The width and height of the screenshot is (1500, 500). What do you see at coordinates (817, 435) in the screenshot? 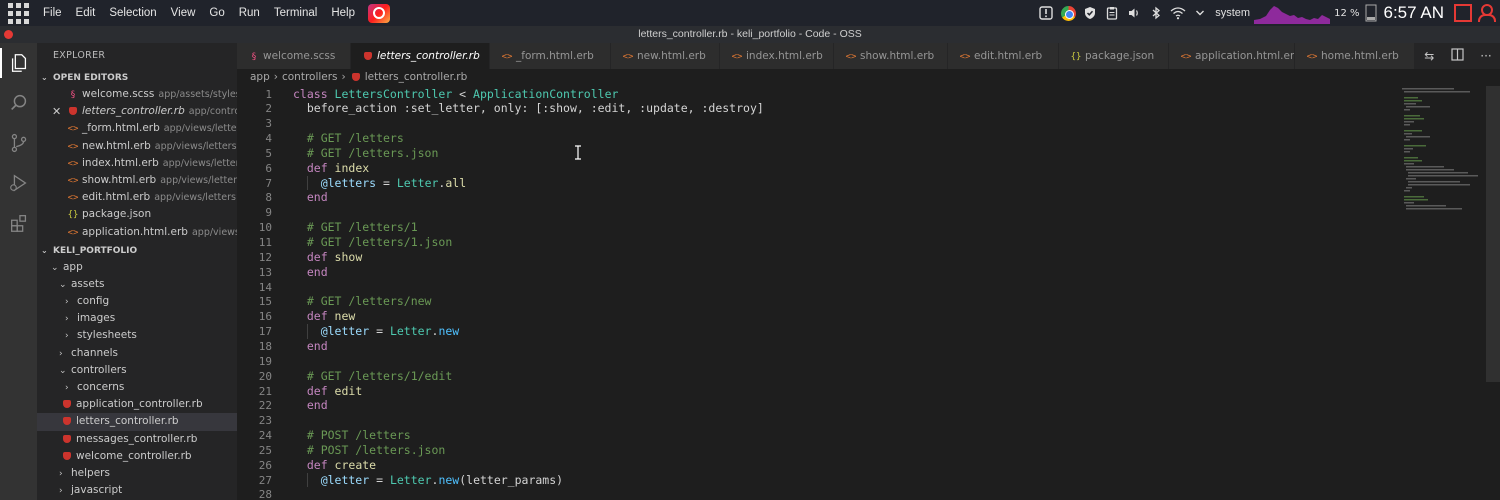
I see `code-line: 24 # POST /letters` at bounding box center [817, 435].